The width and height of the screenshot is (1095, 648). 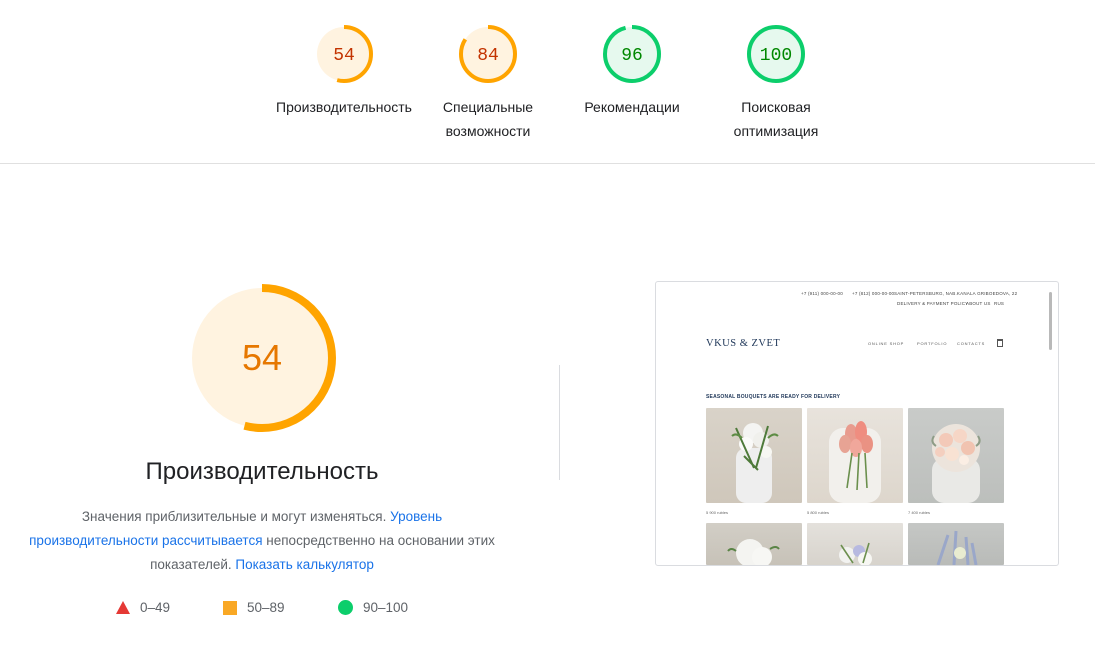 I want to click on legend-fail: 0–49, so click(x=143, y=607).